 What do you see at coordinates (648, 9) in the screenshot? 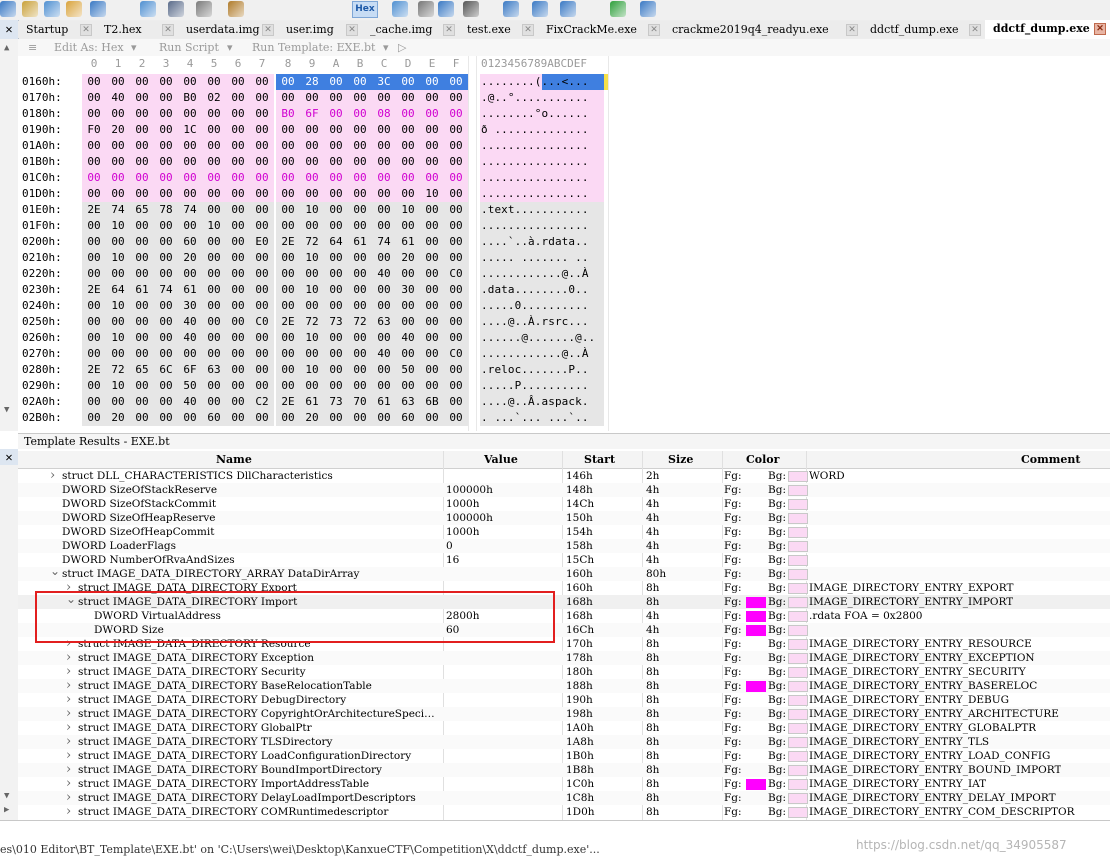
I see `checksum-icon` at bounding box center [648, 9].